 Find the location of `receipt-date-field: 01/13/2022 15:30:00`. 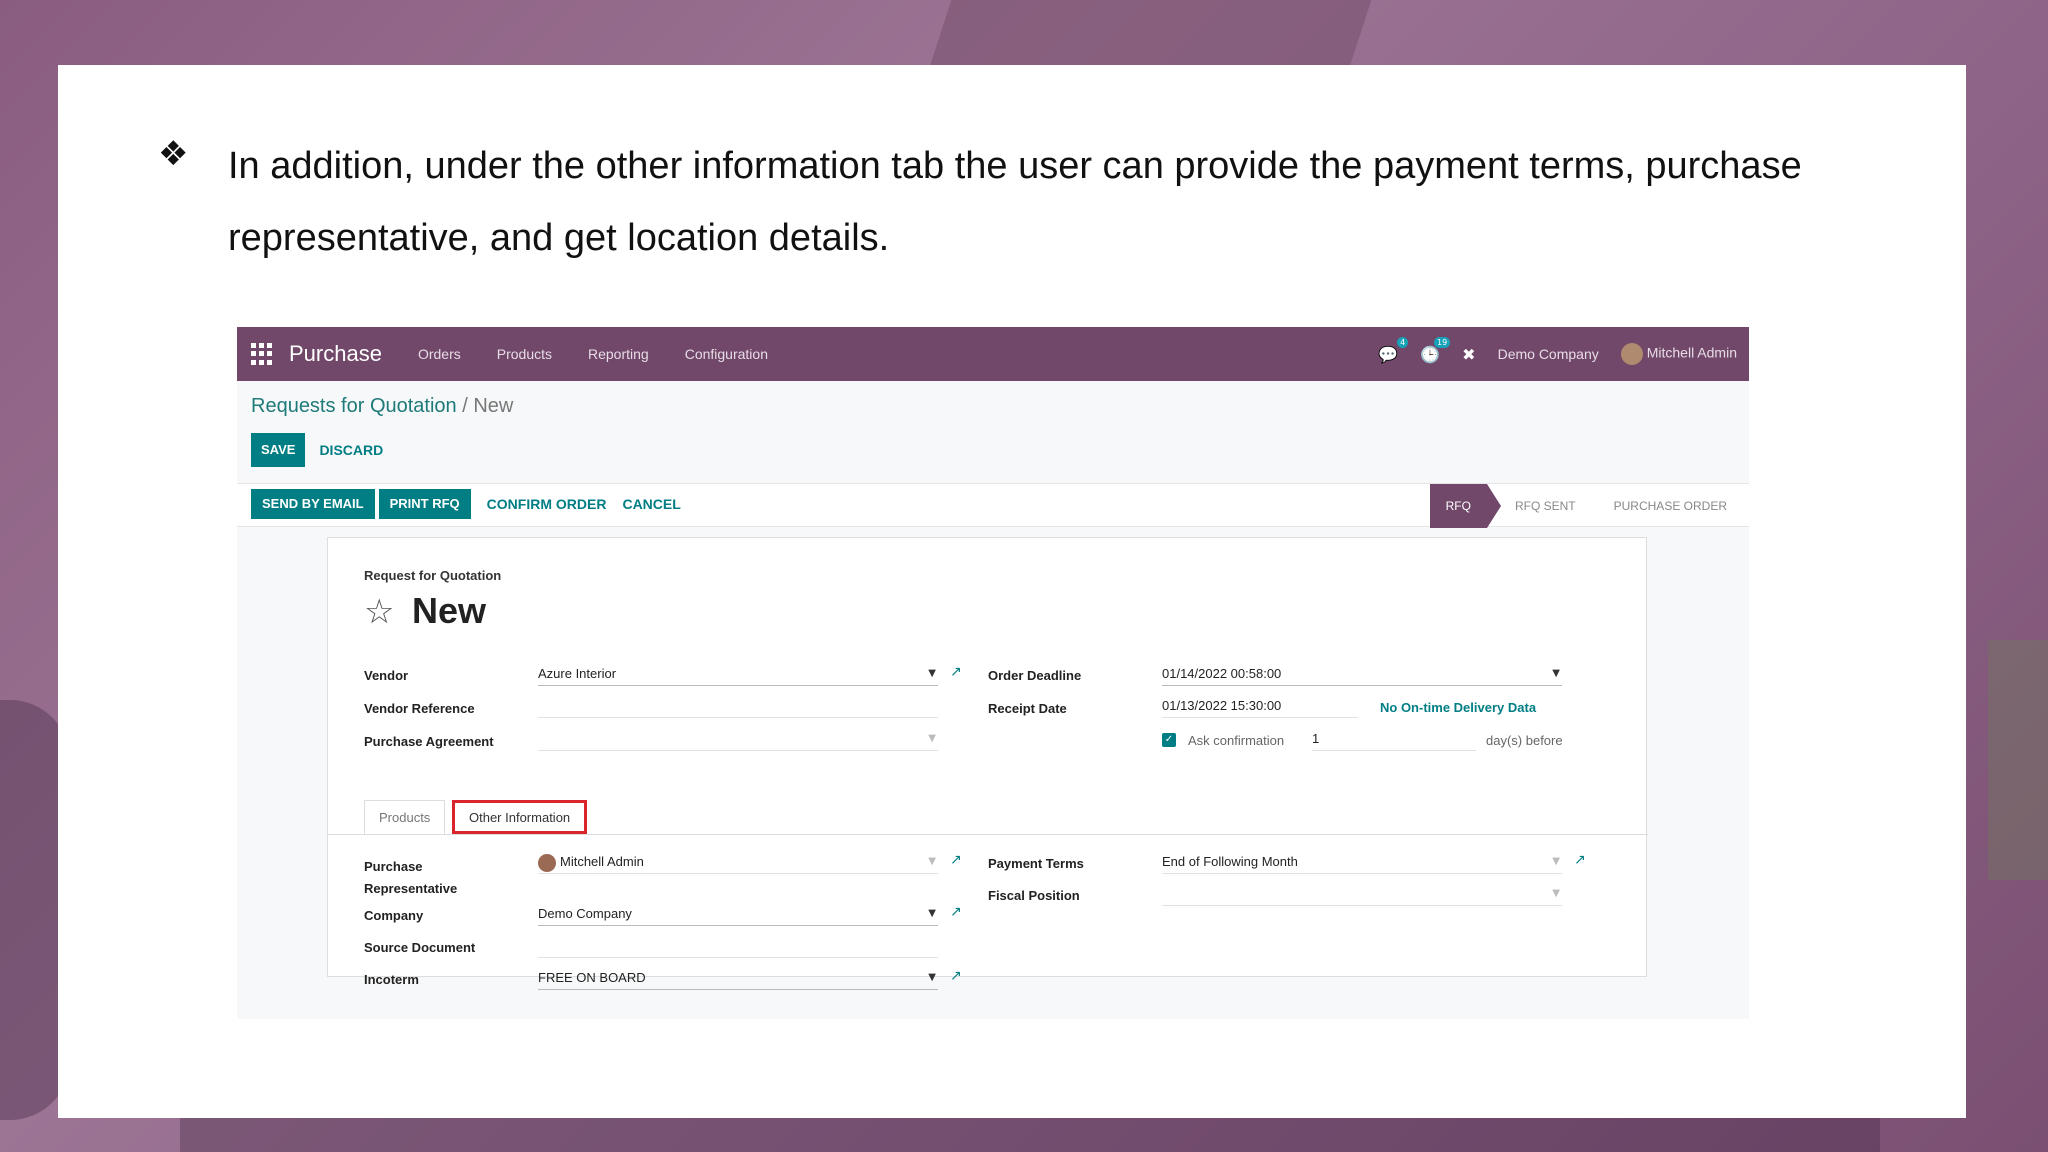

receipt-date-field: 01/13/2022 15:30:00 is located at coordinates (1260, 707).